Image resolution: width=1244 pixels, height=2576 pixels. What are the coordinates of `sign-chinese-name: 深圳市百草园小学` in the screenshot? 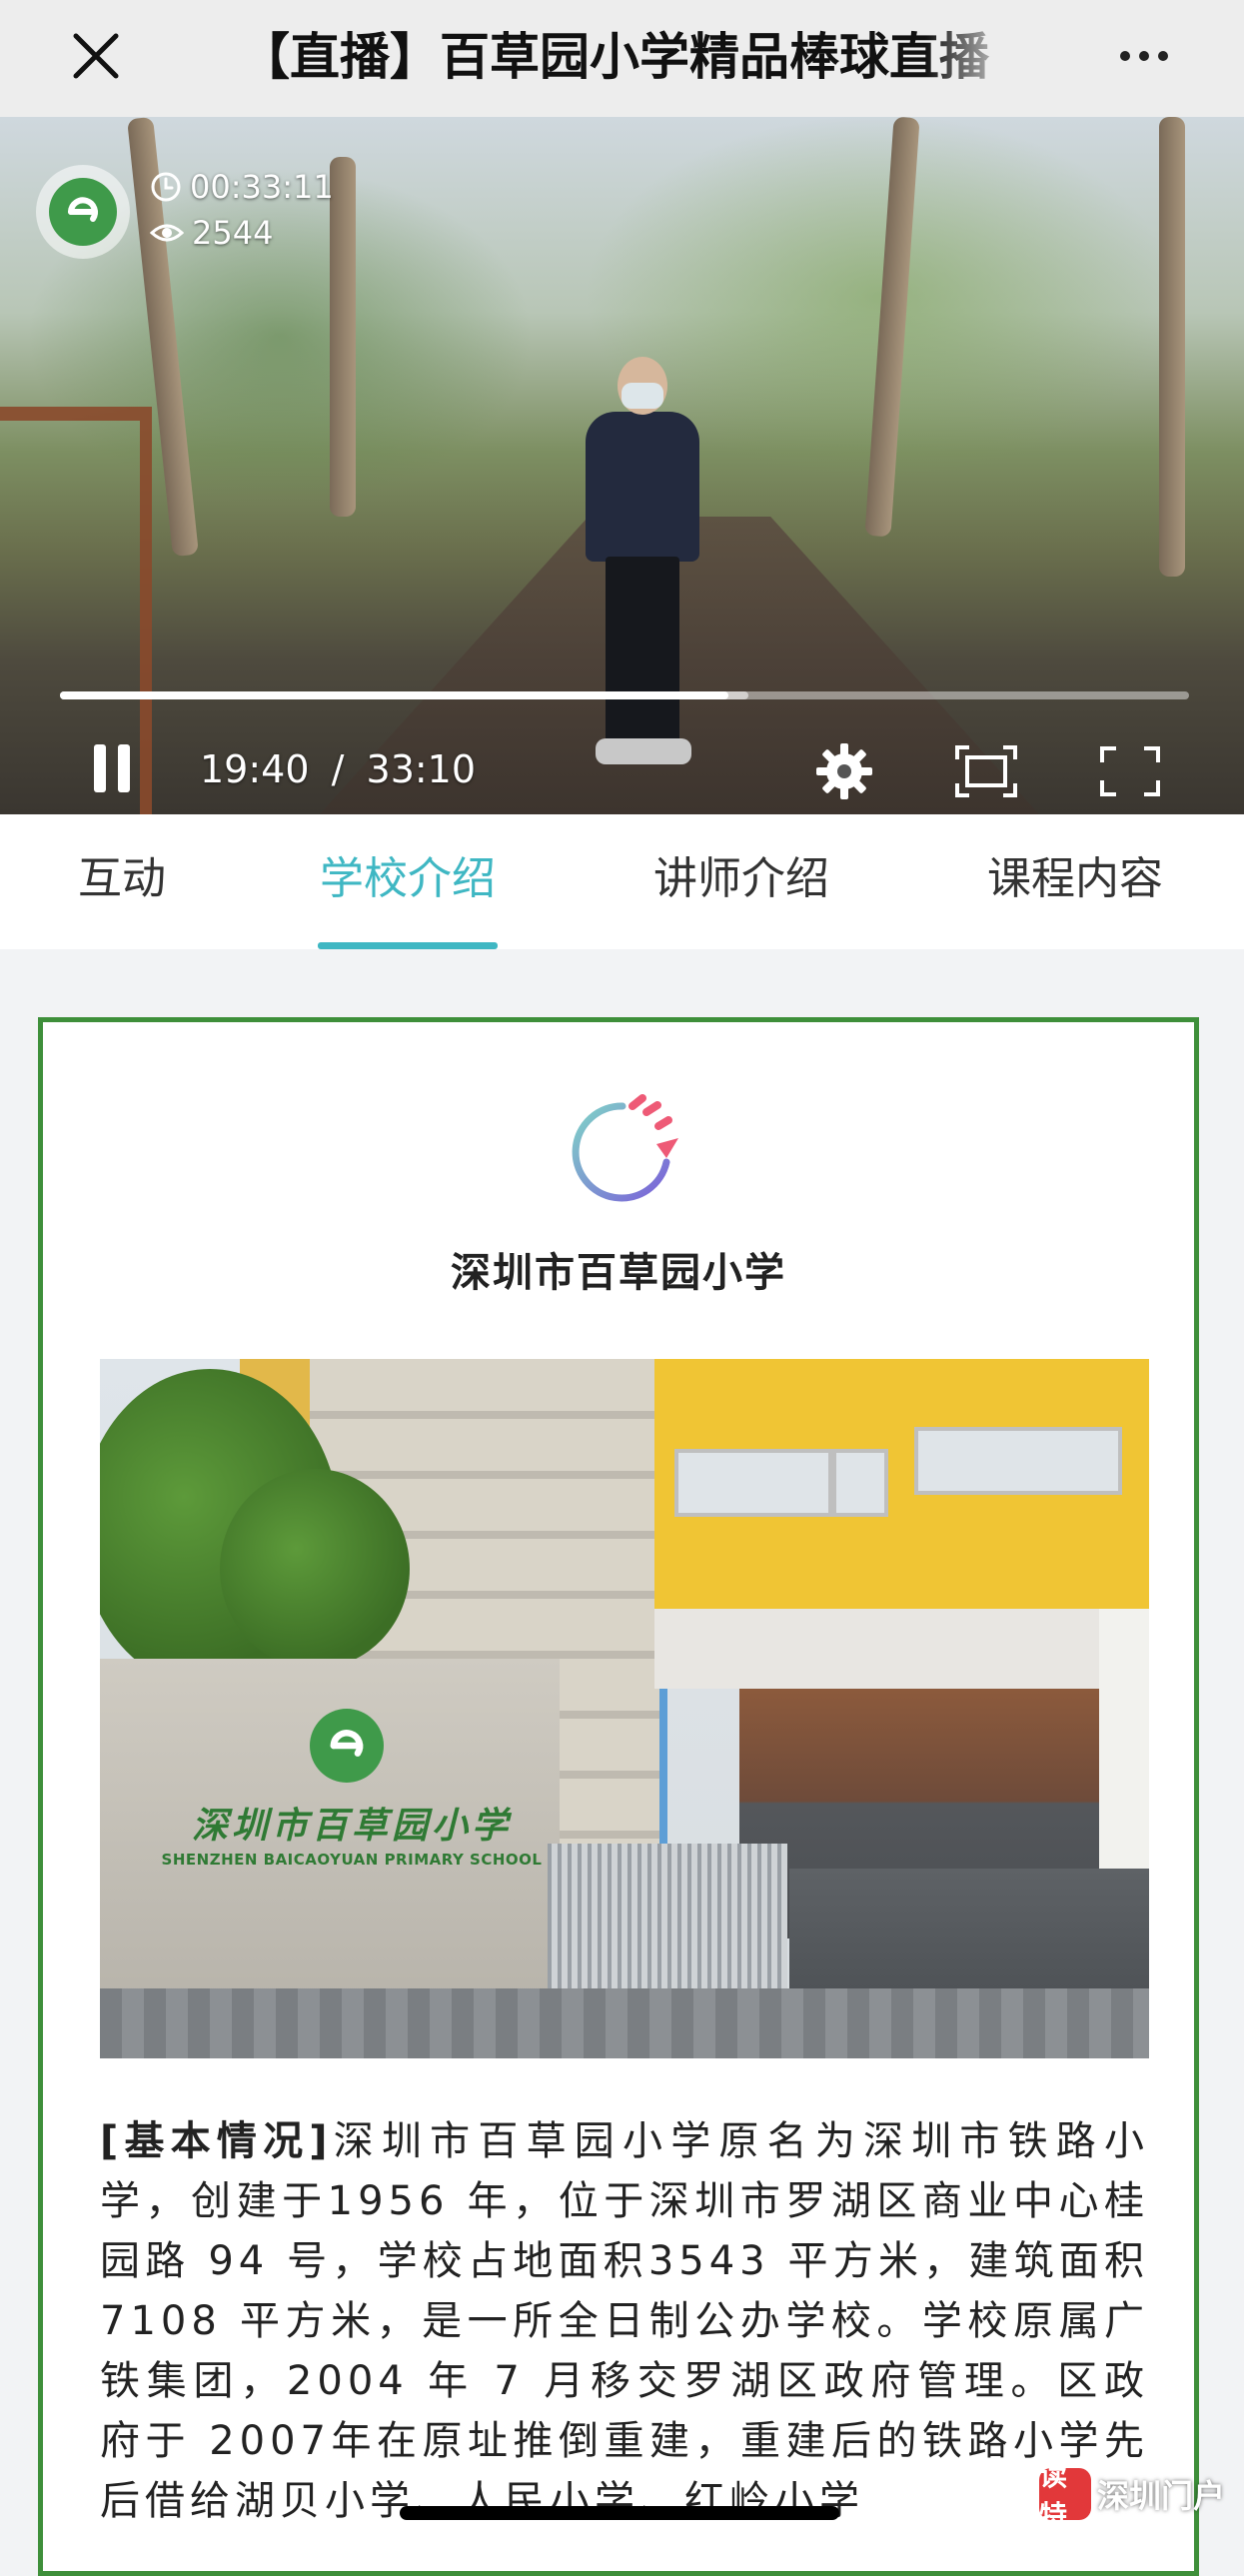 It's located at (351, 1826).